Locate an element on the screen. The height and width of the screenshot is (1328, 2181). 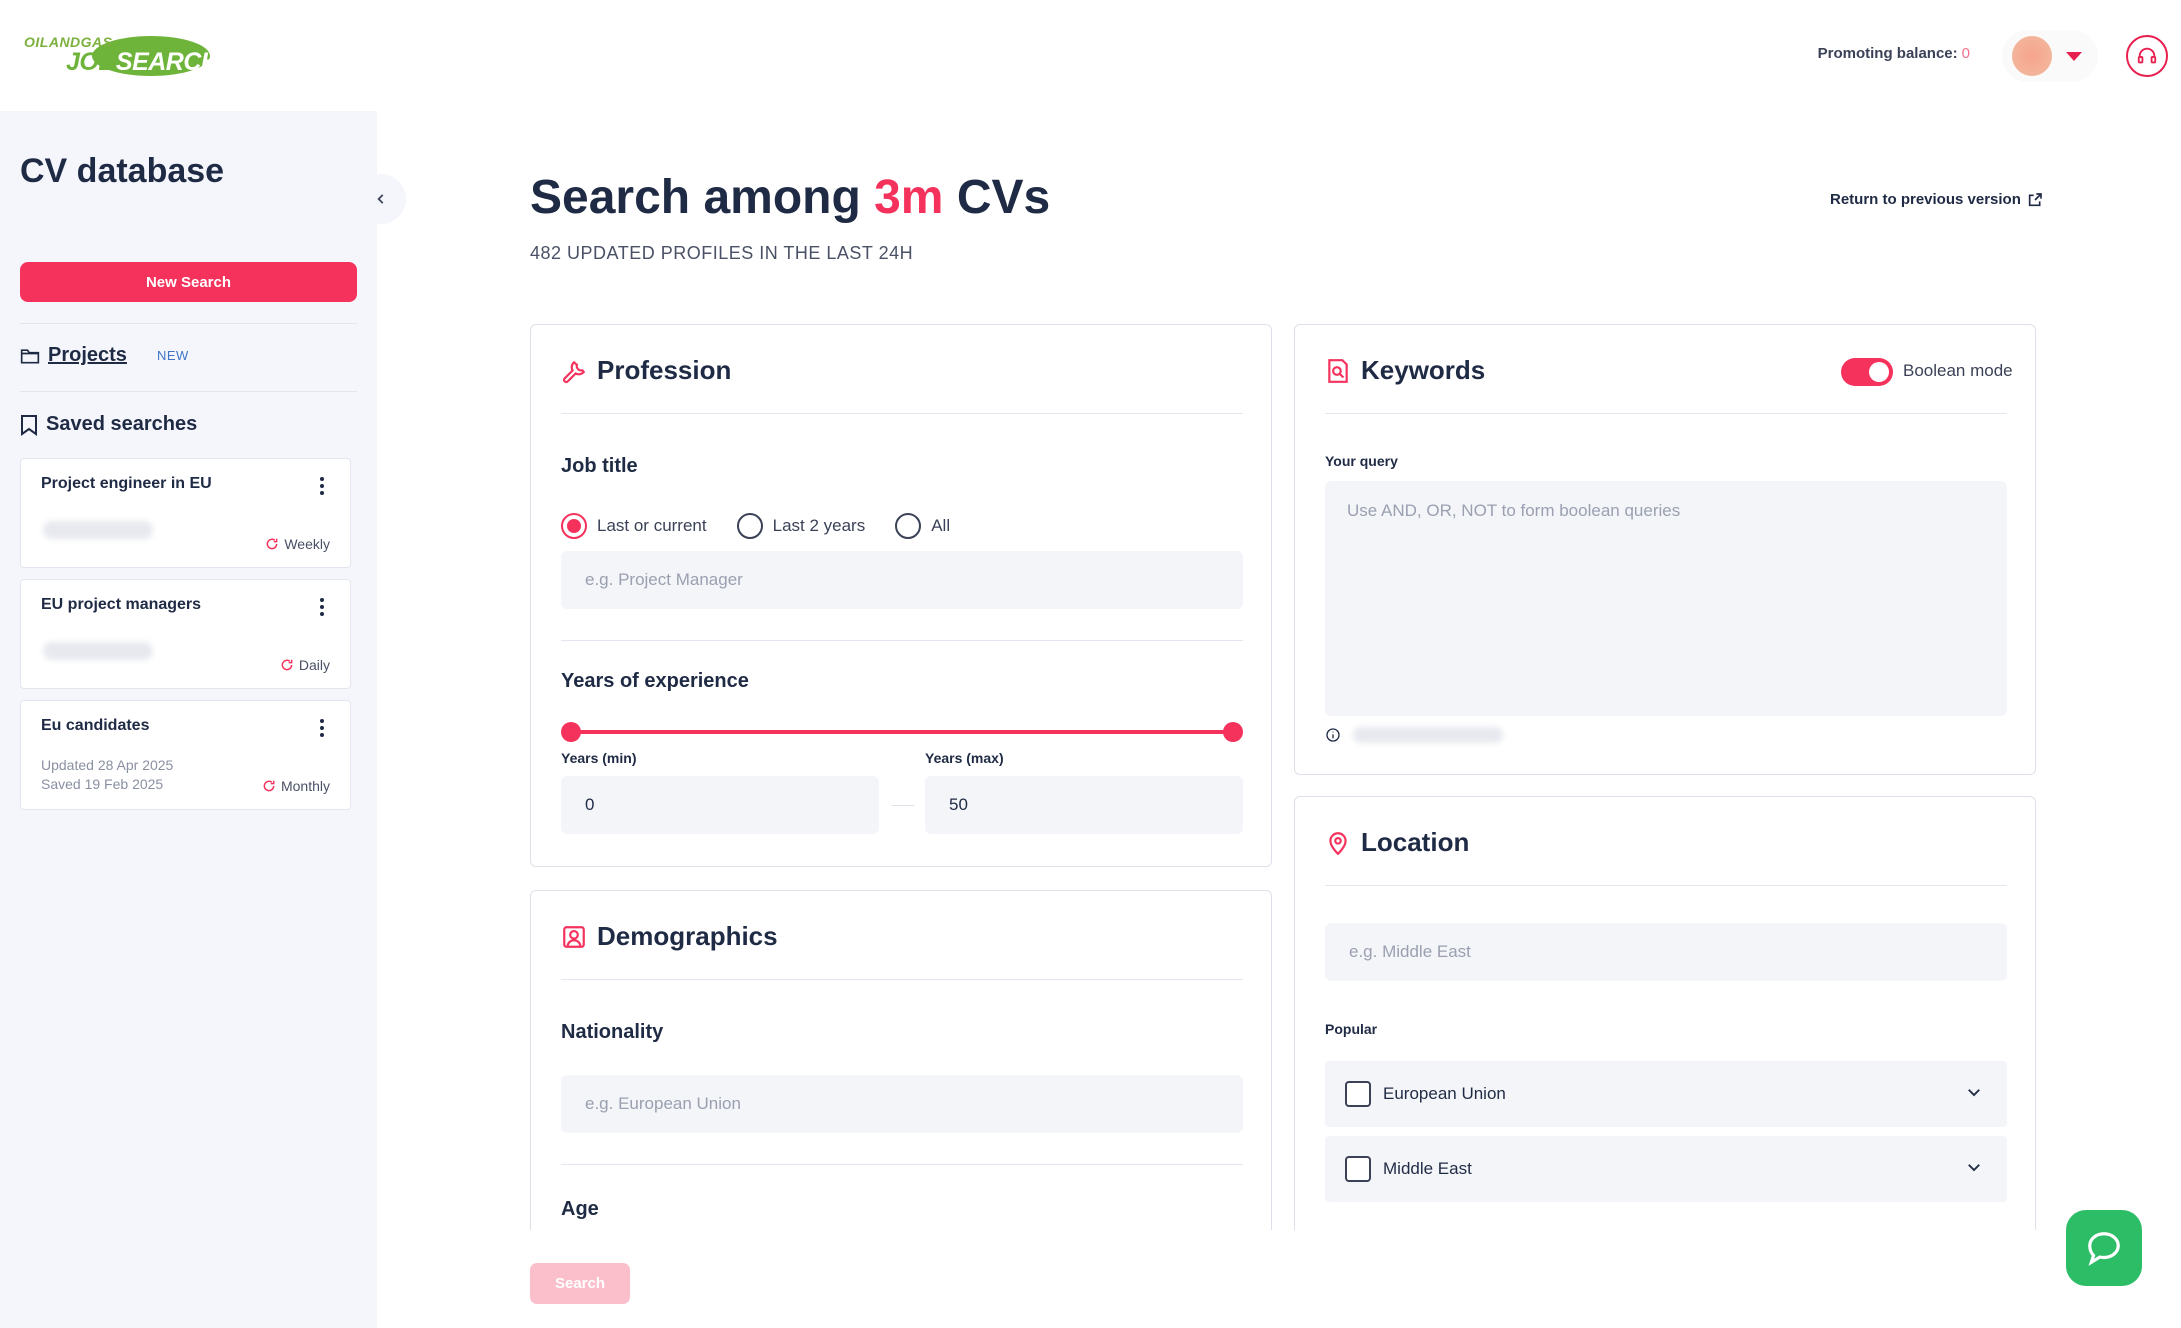
keywords-header: Keywords is located at coordinates (1405, 370).